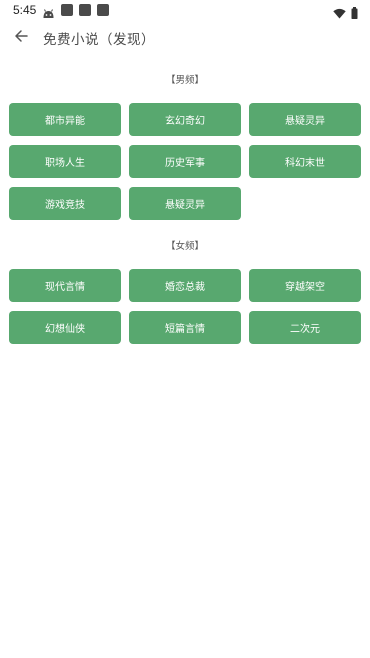 The width and height of the screenshot is (370, 658). I want to click on android-debug-icon, so click(48, 13).